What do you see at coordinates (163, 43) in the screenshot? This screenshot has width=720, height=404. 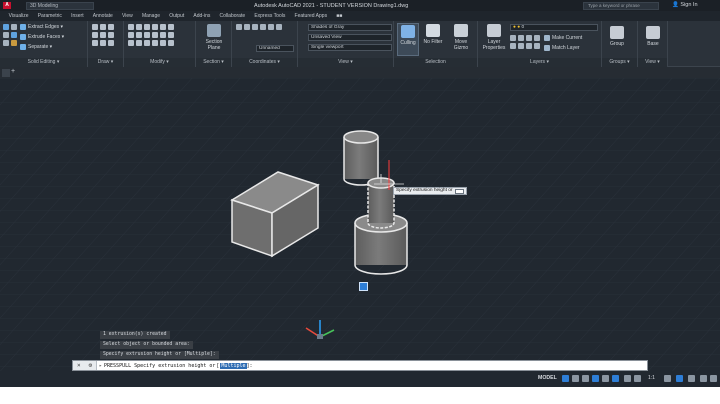 I see `3d-array-icon` at bounding box center [163, 43].